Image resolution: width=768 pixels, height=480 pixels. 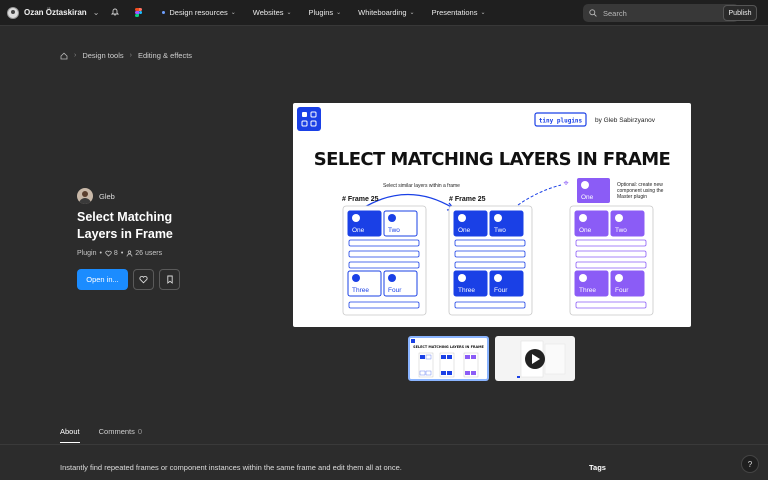 What do you see at coordinates (149, 253) in the screenshot?
I see `user-count: 26 users` at bounding box center [149, 253].